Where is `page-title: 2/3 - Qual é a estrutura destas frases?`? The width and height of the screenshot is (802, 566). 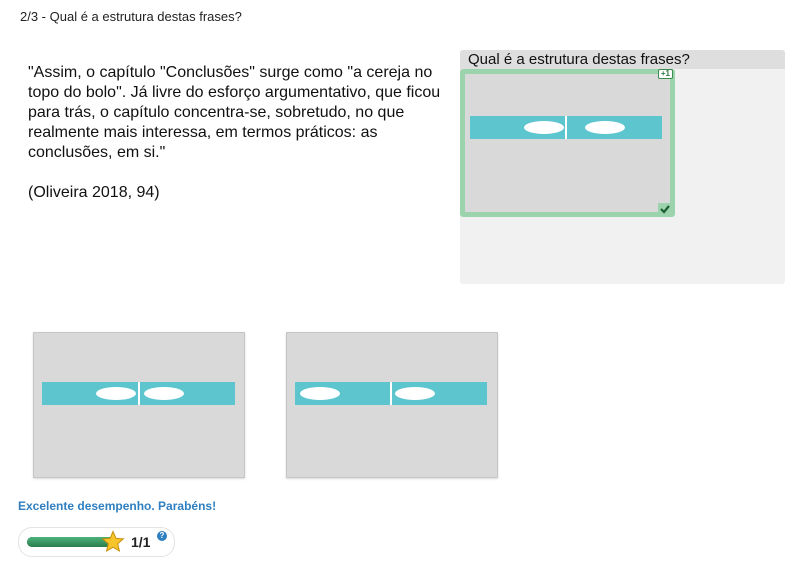
page-title: 2/3 - Qual é a estrutura destas frases? is located at coordinates (131, 16).